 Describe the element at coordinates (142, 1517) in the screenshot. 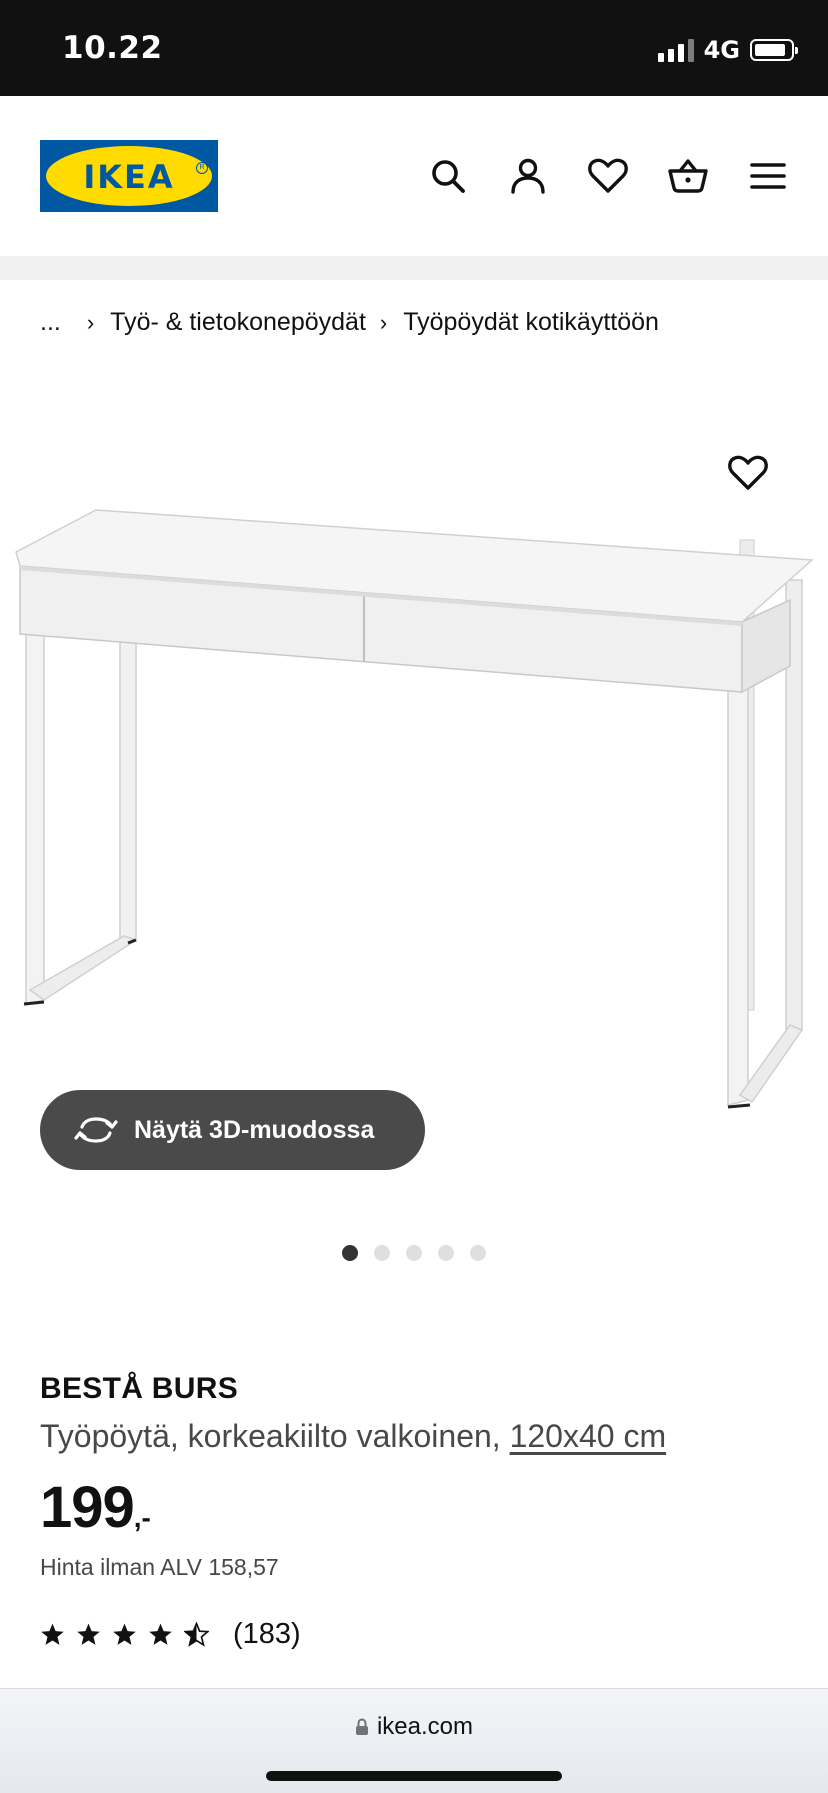

I see `price-suffix: ,-` at that location.